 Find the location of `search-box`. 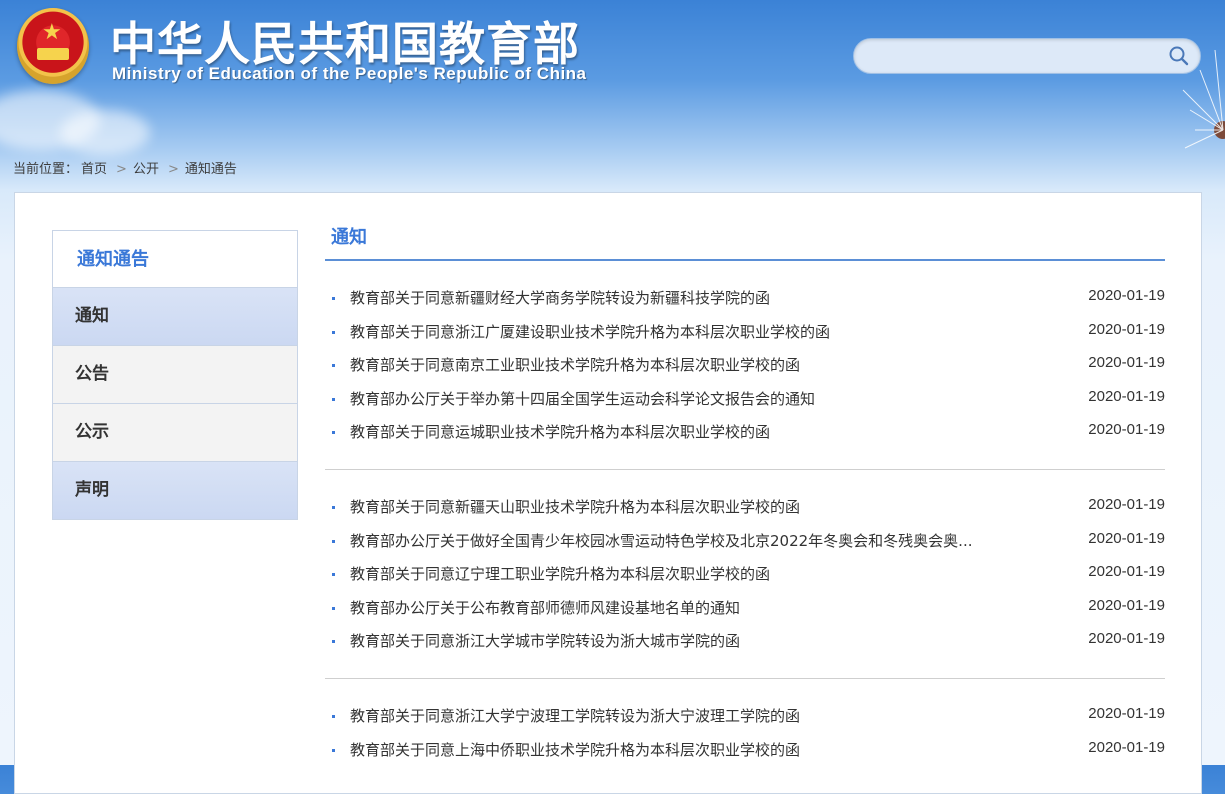

search-box is located at coordinates (1027, 56).